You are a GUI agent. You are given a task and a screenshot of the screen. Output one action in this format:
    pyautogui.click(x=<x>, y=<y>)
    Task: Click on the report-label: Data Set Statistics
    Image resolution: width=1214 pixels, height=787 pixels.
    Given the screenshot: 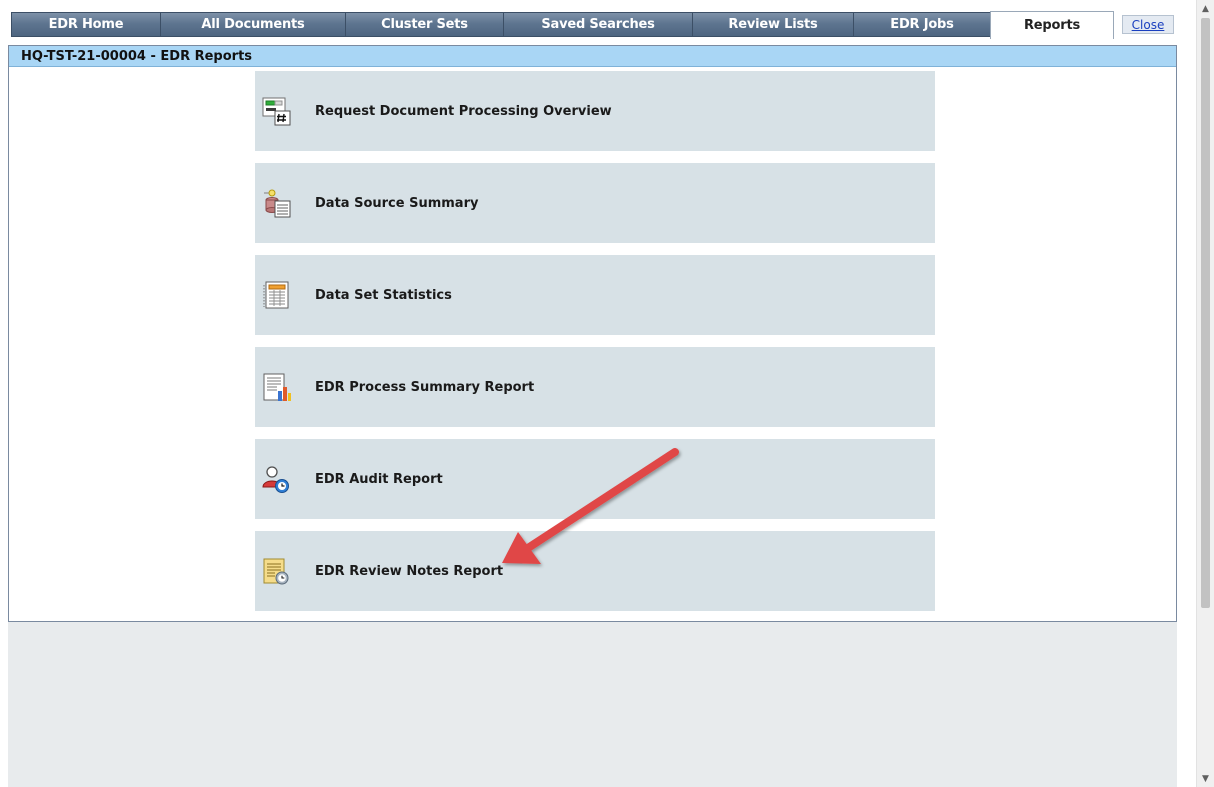 What is the action you would take?
    pyautogui.click(x=383, y=295)
    